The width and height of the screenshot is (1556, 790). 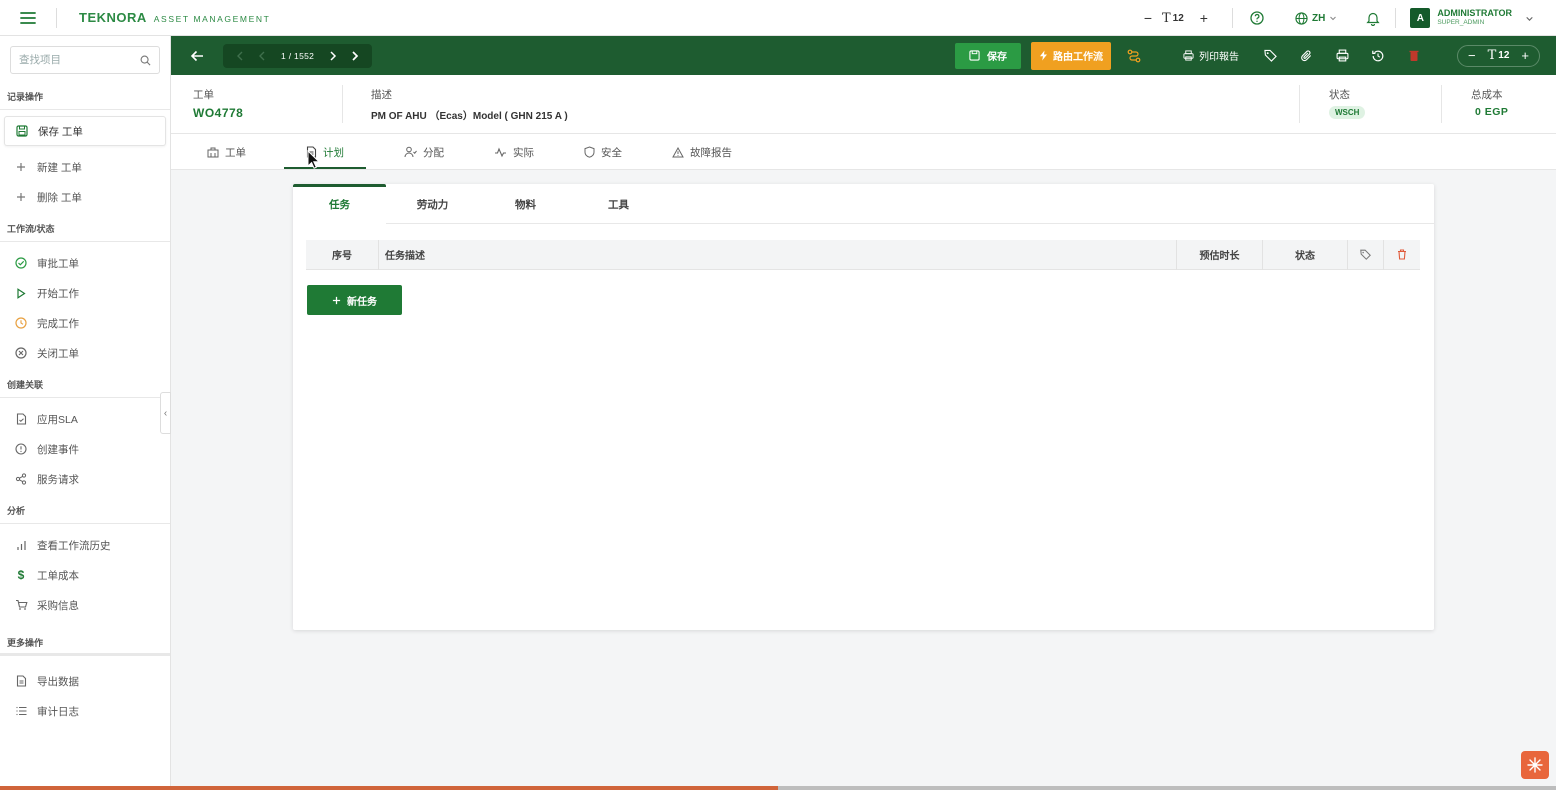 I want to click on tab-assign: 分配, so click(x=424, y=152).